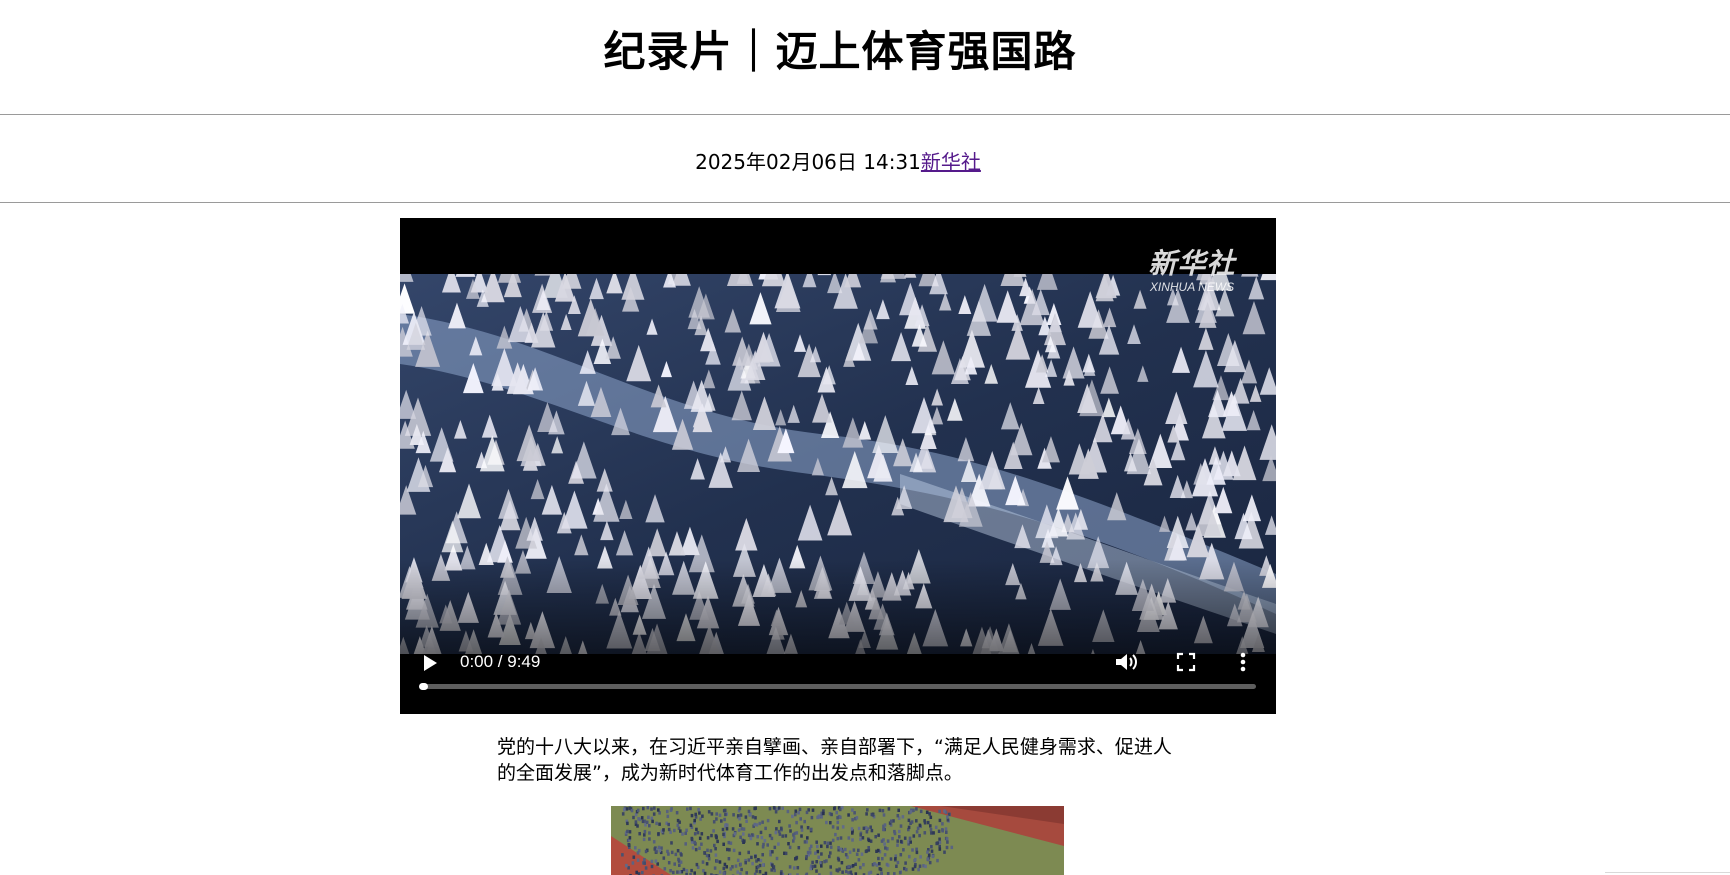 Image resolution: width=1730 pixels, height=875 pixels. Describe the element at coordinates (423, 686) in the screenshot. I see `progress-handle` at that location.